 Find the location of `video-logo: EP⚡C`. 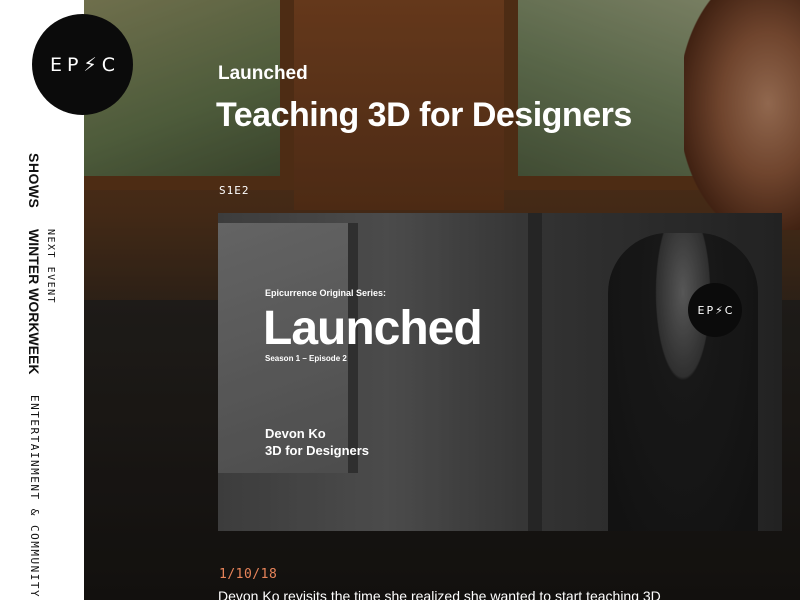

video-logo: EP⚡C is located at coordinates (715, 310).